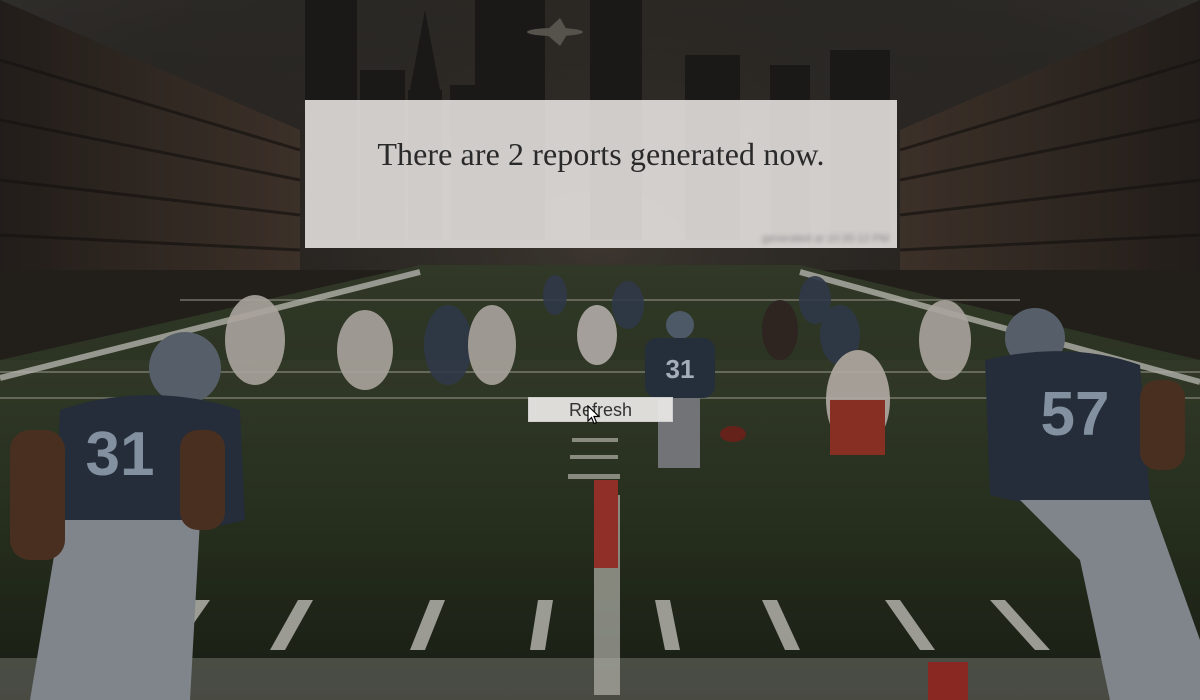  I want to click on mouse-pointer-icon, so click(594, 415).